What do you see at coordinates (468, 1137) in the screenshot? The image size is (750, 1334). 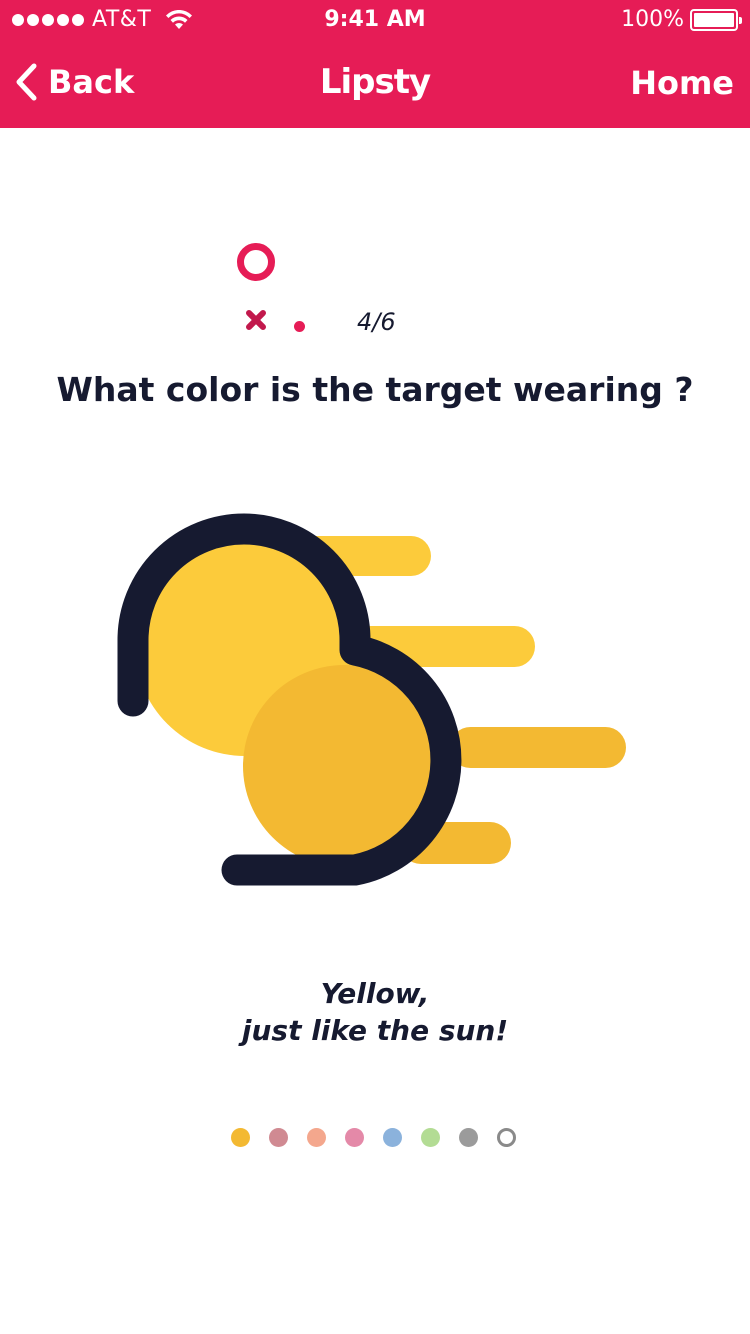 I see `color-option-gray` at bounding box center [468, 1137].